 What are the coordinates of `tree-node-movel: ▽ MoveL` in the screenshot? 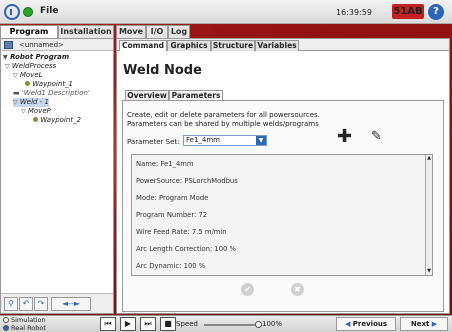 It's located at (28, 75).